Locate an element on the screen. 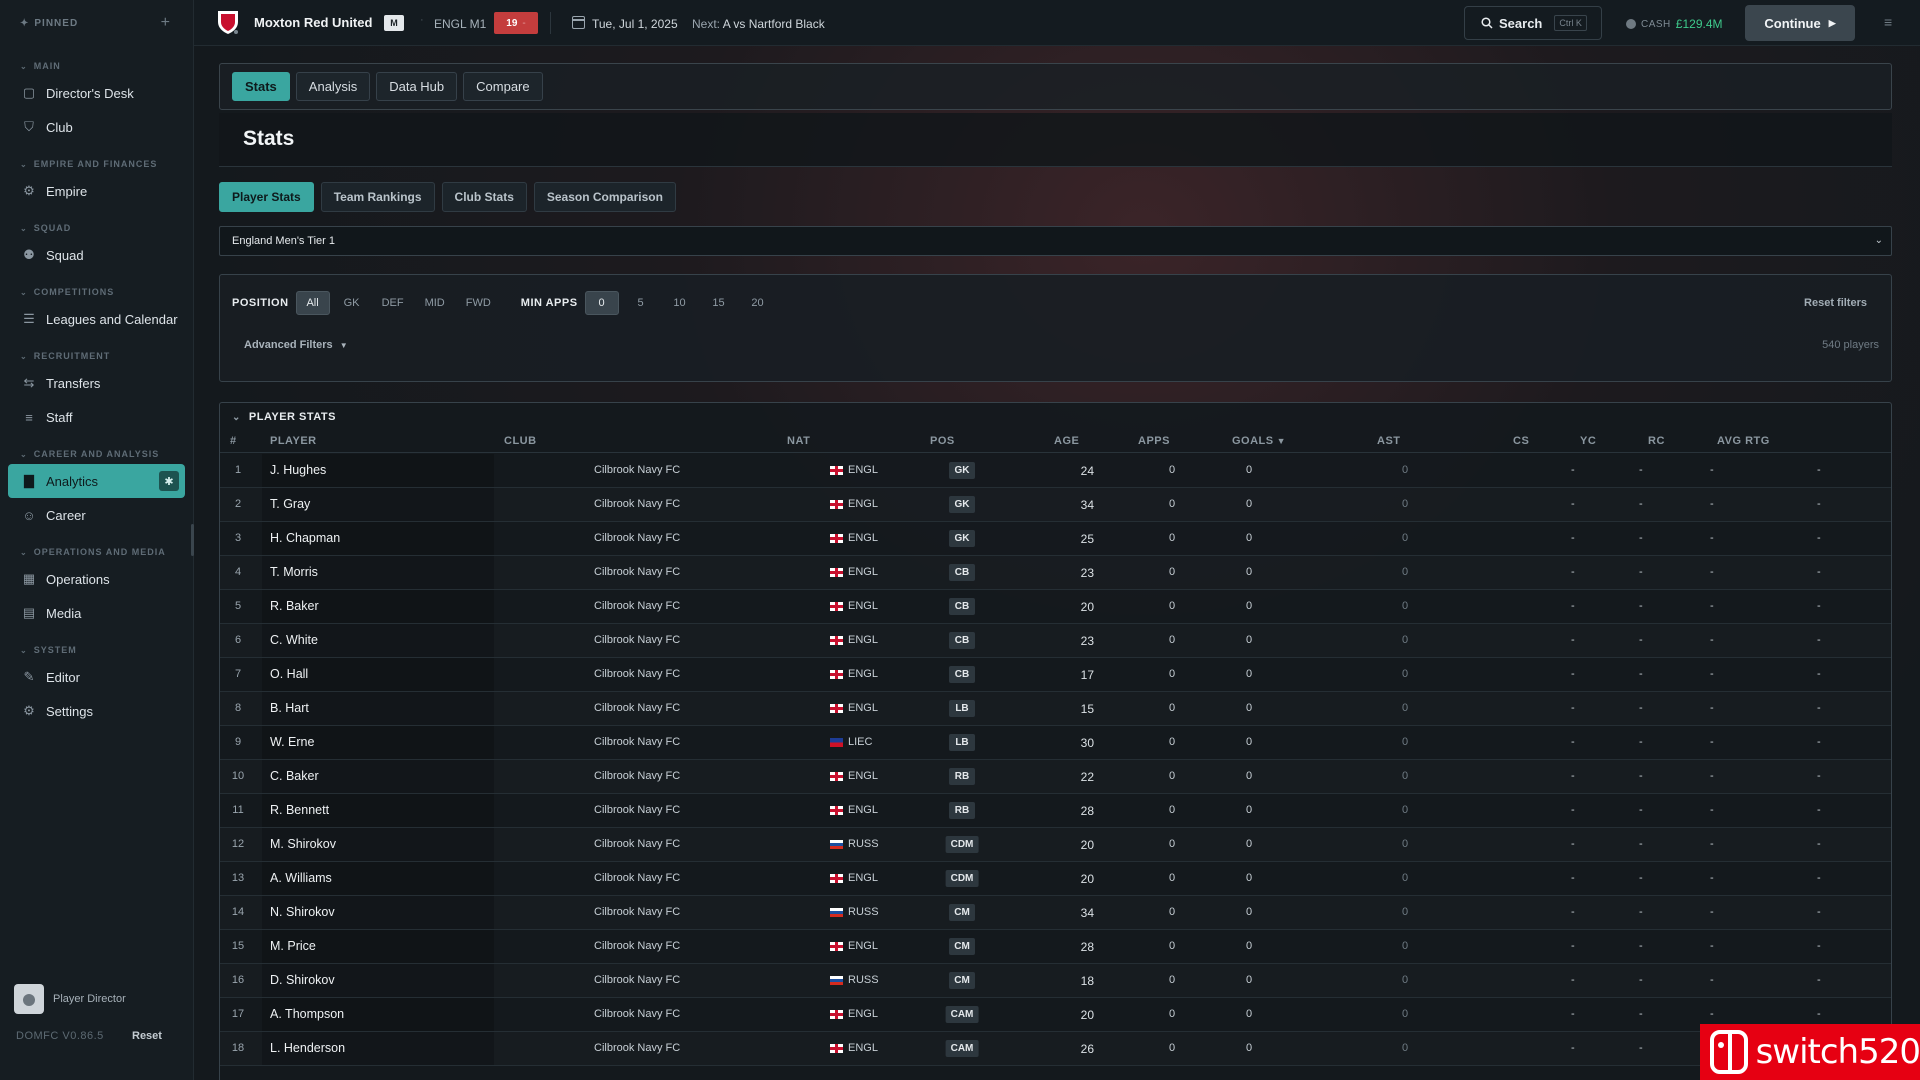 This screenshot has height=1080, width=1920. sidebar-item-leagues-and-calendar: ☰ Leagues and Calendar is located at coordinates (96, 319).